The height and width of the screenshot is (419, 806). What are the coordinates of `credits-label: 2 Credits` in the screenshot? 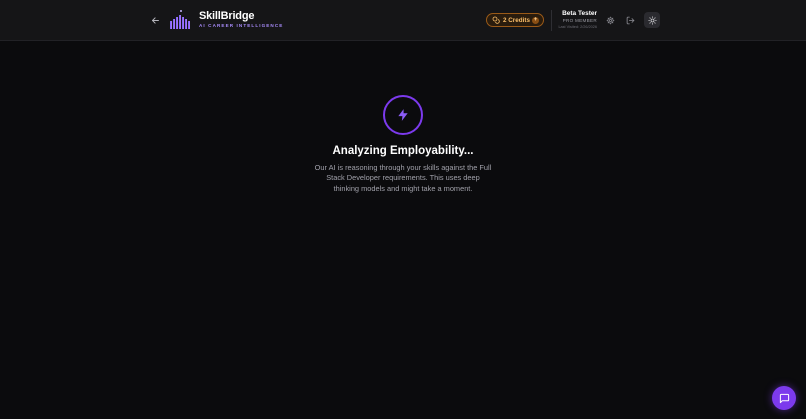 It's located at (516, 20).